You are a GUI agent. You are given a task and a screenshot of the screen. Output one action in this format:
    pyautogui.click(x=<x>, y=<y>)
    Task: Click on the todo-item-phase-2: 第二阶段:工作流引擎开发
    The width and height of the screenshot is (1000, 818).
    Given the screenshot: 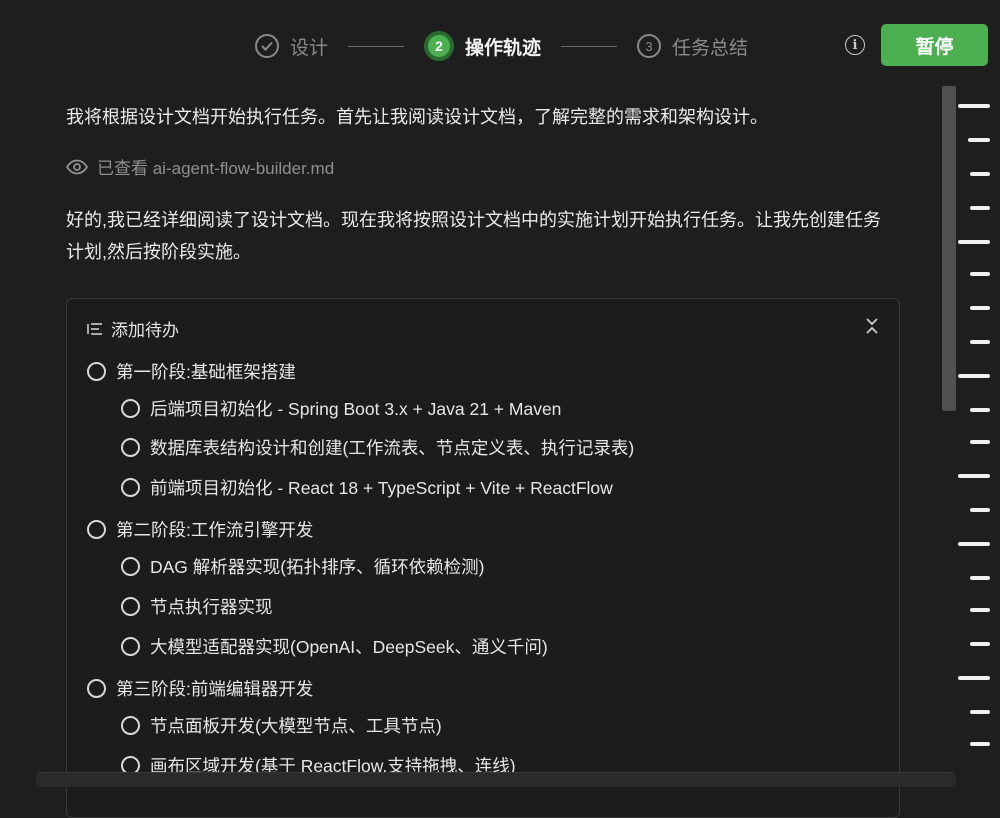 What is the action you would take?
    pyautogui.click(x=200, y=529)
    